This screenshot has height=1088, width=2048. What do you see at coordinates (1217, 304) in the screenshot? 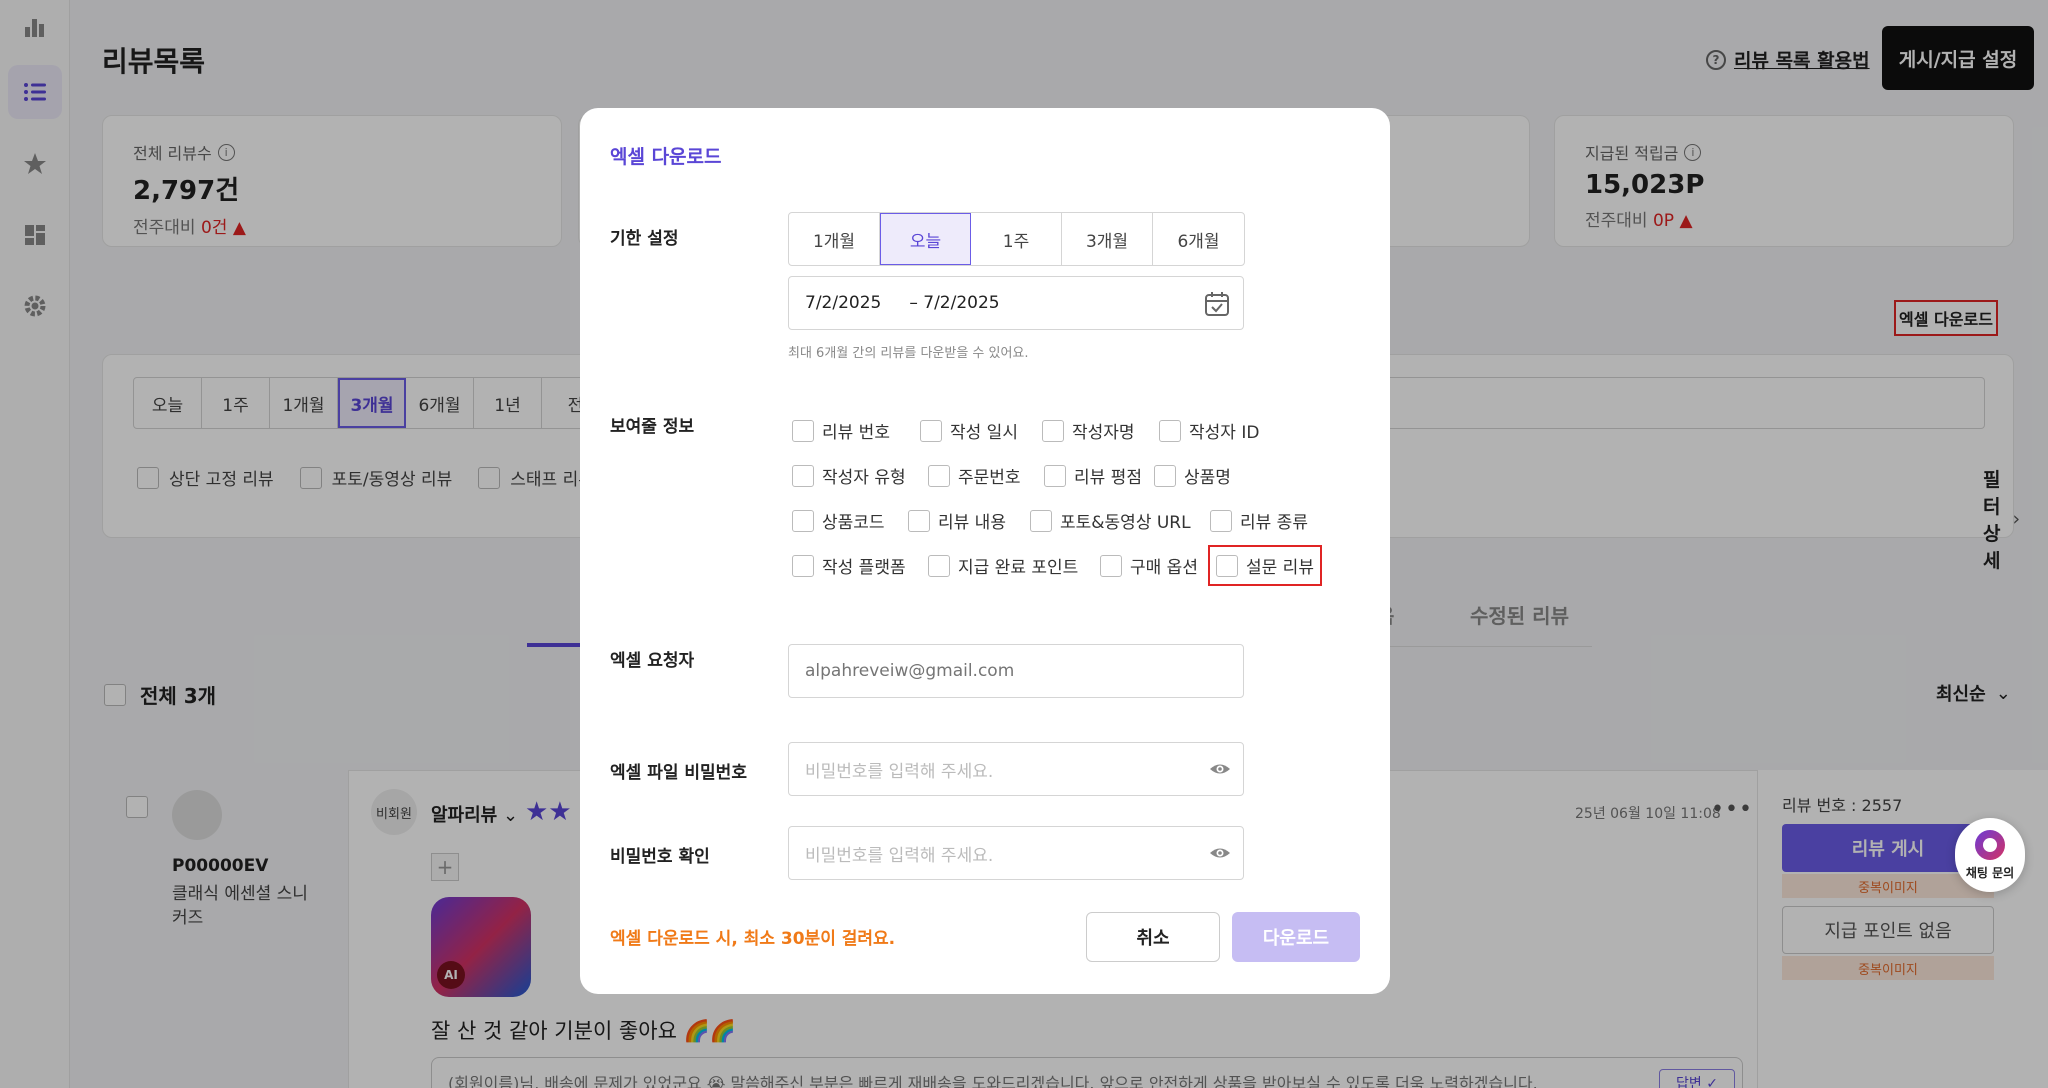
I see `calendar-icon` at bounding box center [1217, 304].